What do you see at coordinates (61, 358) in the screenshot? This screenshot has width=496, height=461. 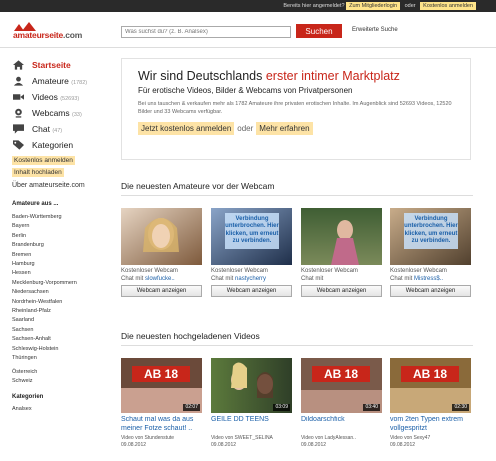 I see `region-link: Thüringen` at bounding box center [61, 358].